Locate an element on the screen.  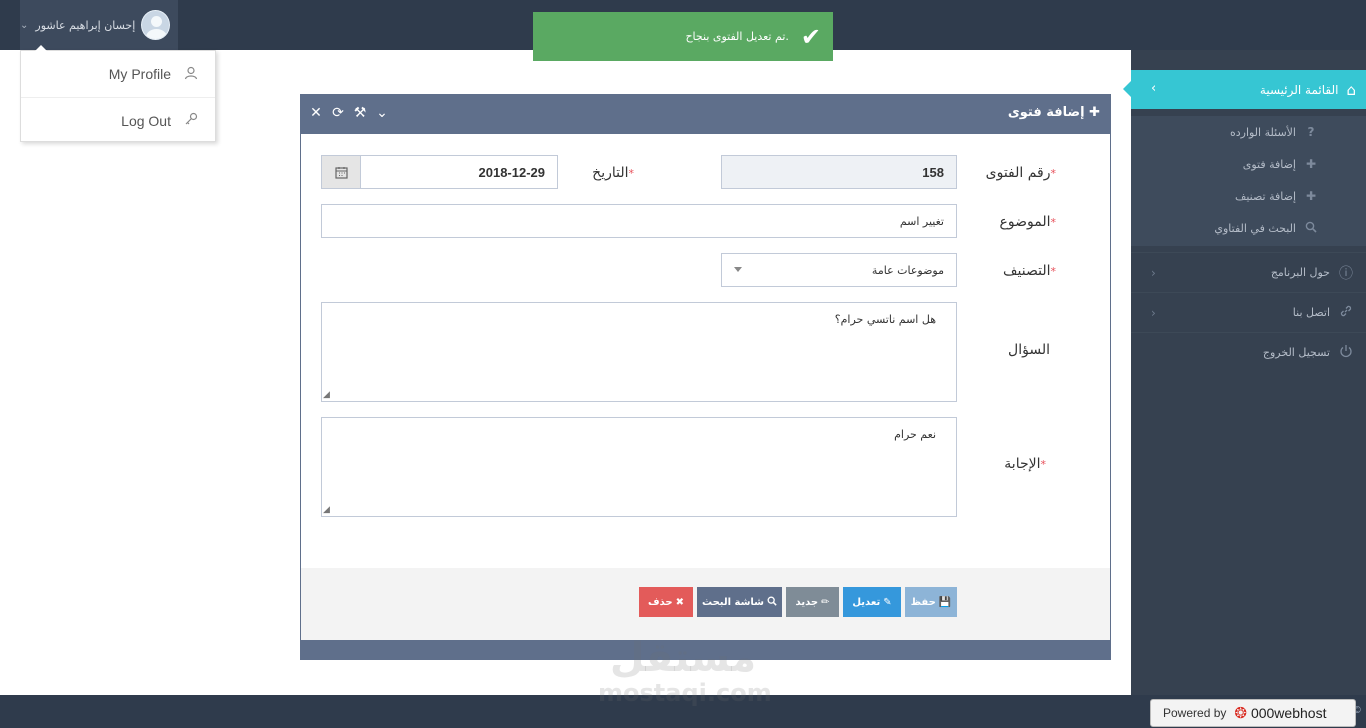
category-label: *التصنيف is located at coordinates (1030, 271).